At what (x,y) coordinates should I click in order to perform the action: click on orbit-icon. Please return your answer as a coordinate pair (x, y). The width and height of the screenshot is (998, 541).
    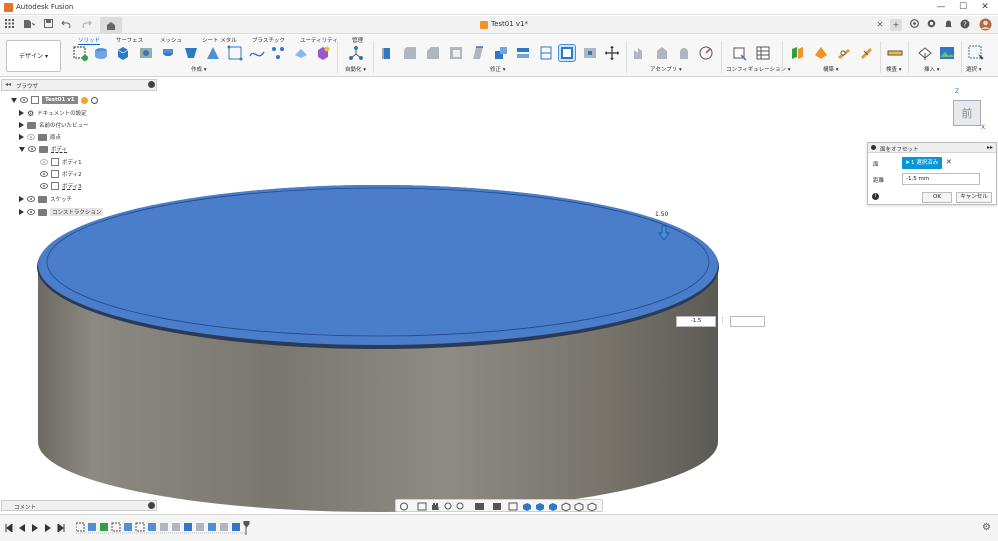
    Looking at the image, I should click on (404, 506).